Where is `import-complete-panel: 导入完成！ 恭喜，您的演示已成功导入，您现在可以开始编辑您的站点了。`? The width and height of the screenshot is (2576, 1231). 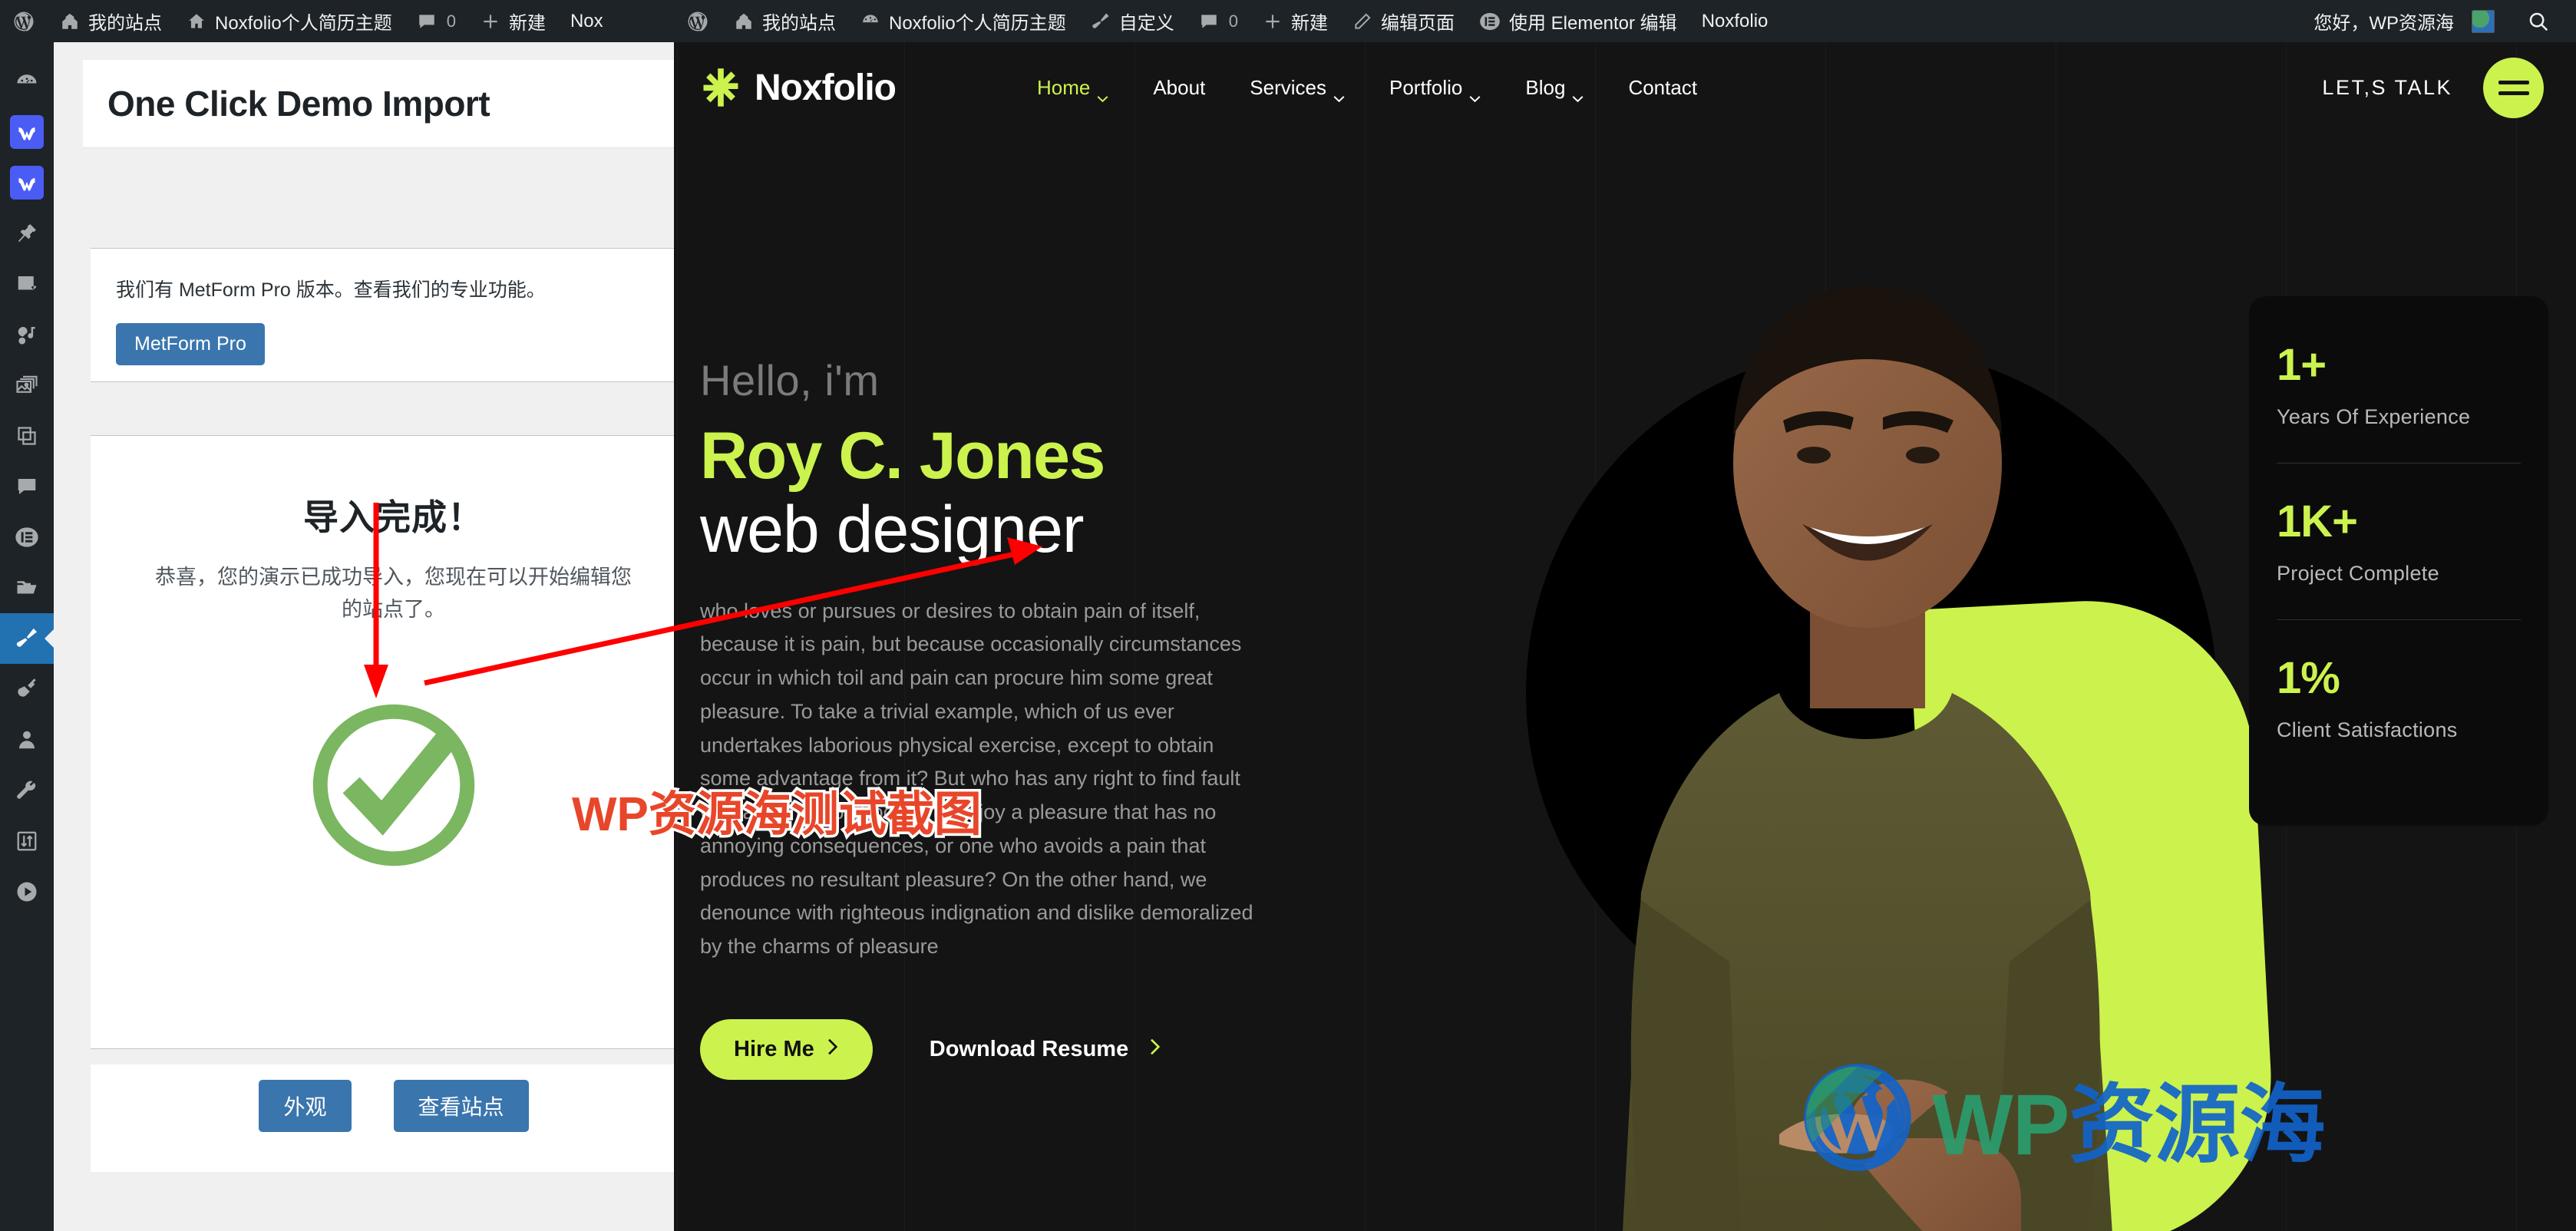
import-complete-panel: 导入完成！ 恭喜，您的演示已成功导入，您现在可以开始编辑您的站点了。 is located at coordinates (394, 742).